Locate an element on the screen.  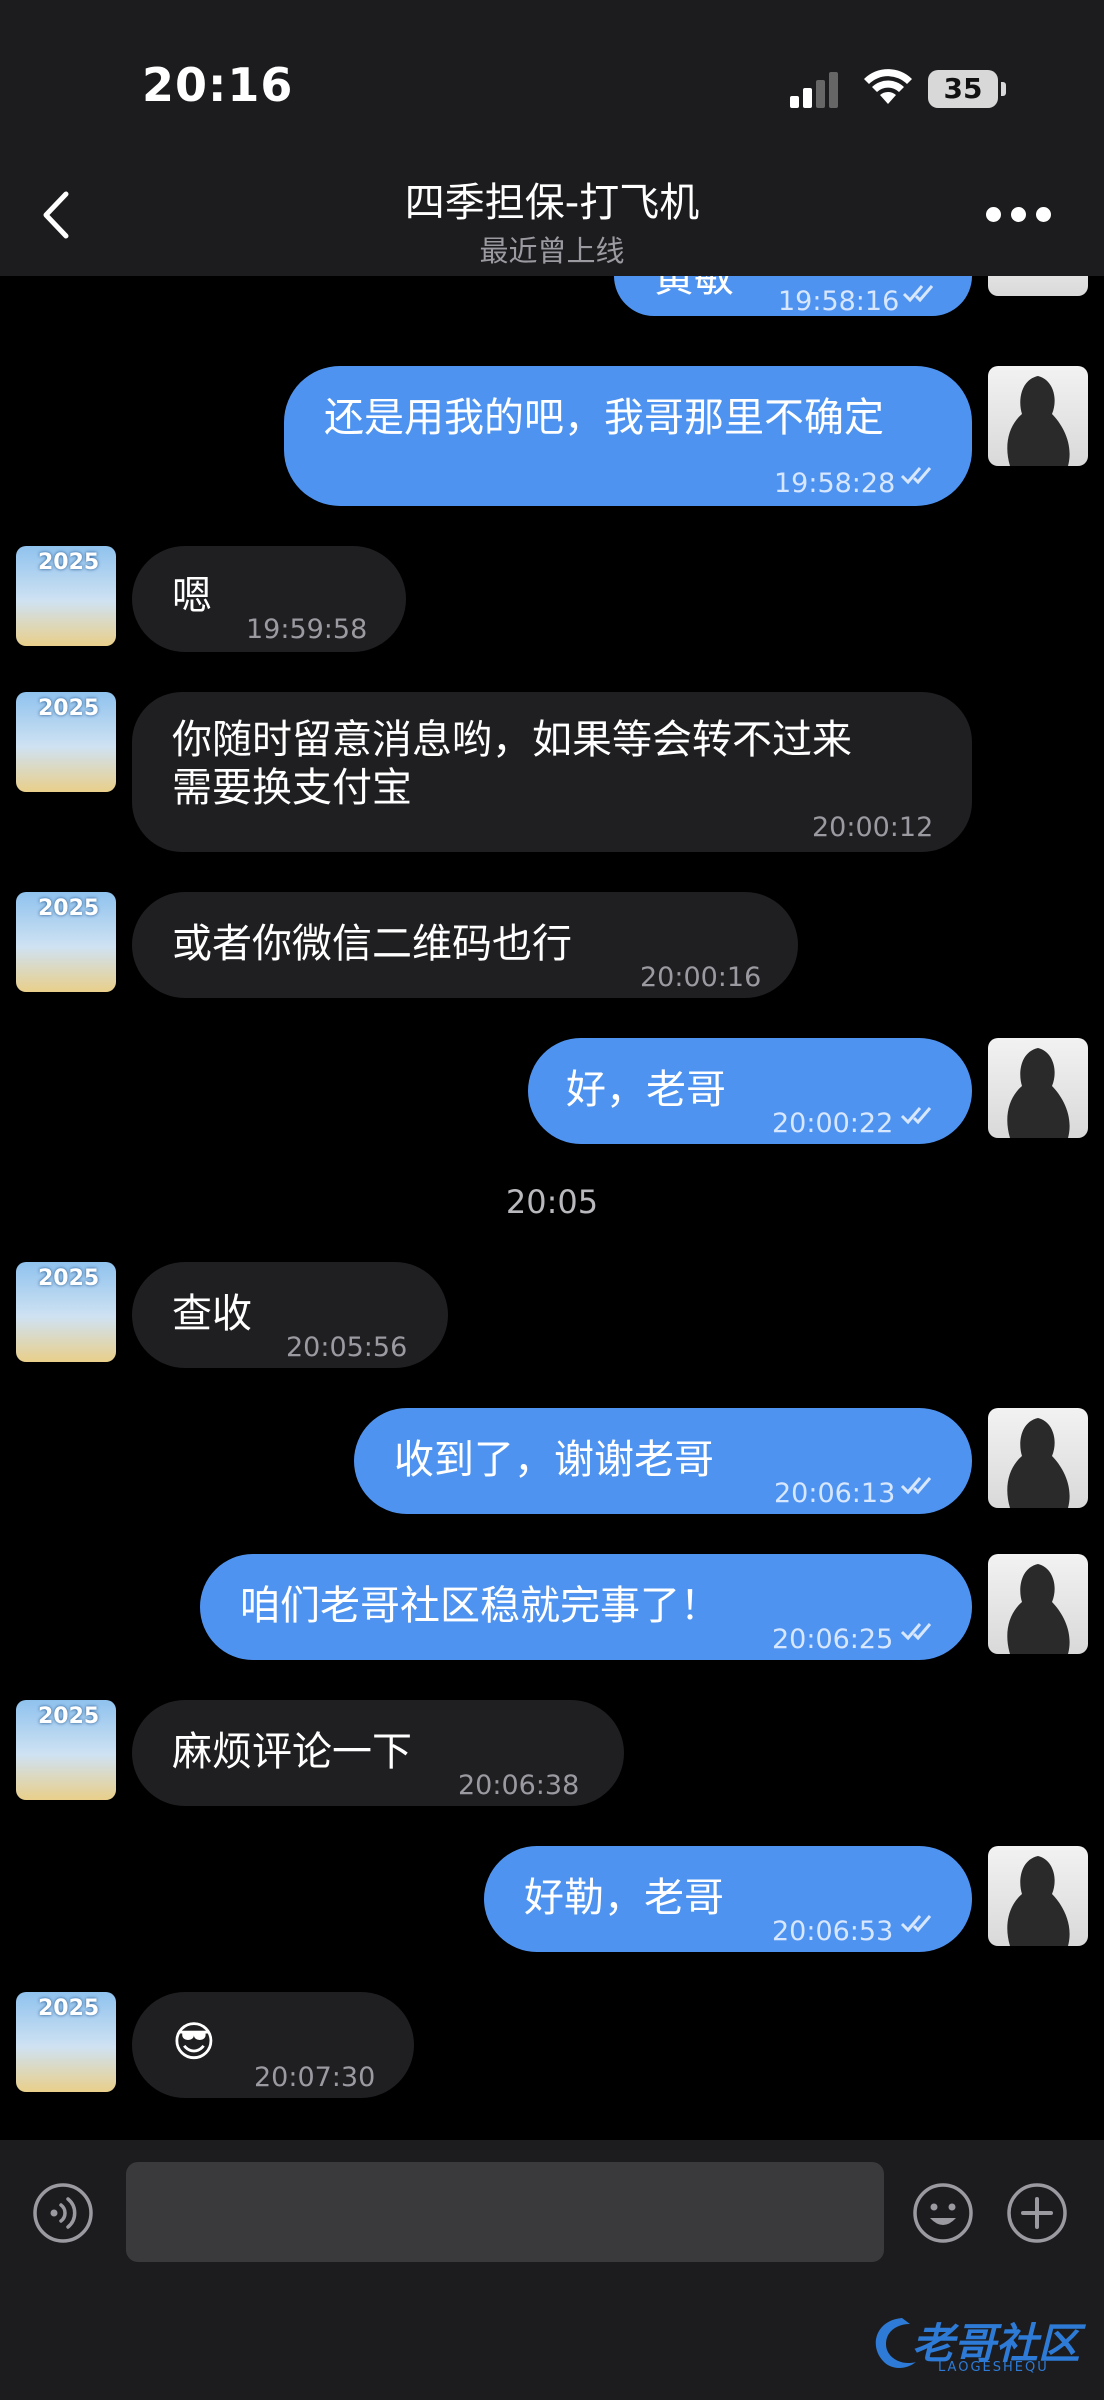
message-bubble: 好，老哥 20:00:22 is located at coordinates (750, 1091).